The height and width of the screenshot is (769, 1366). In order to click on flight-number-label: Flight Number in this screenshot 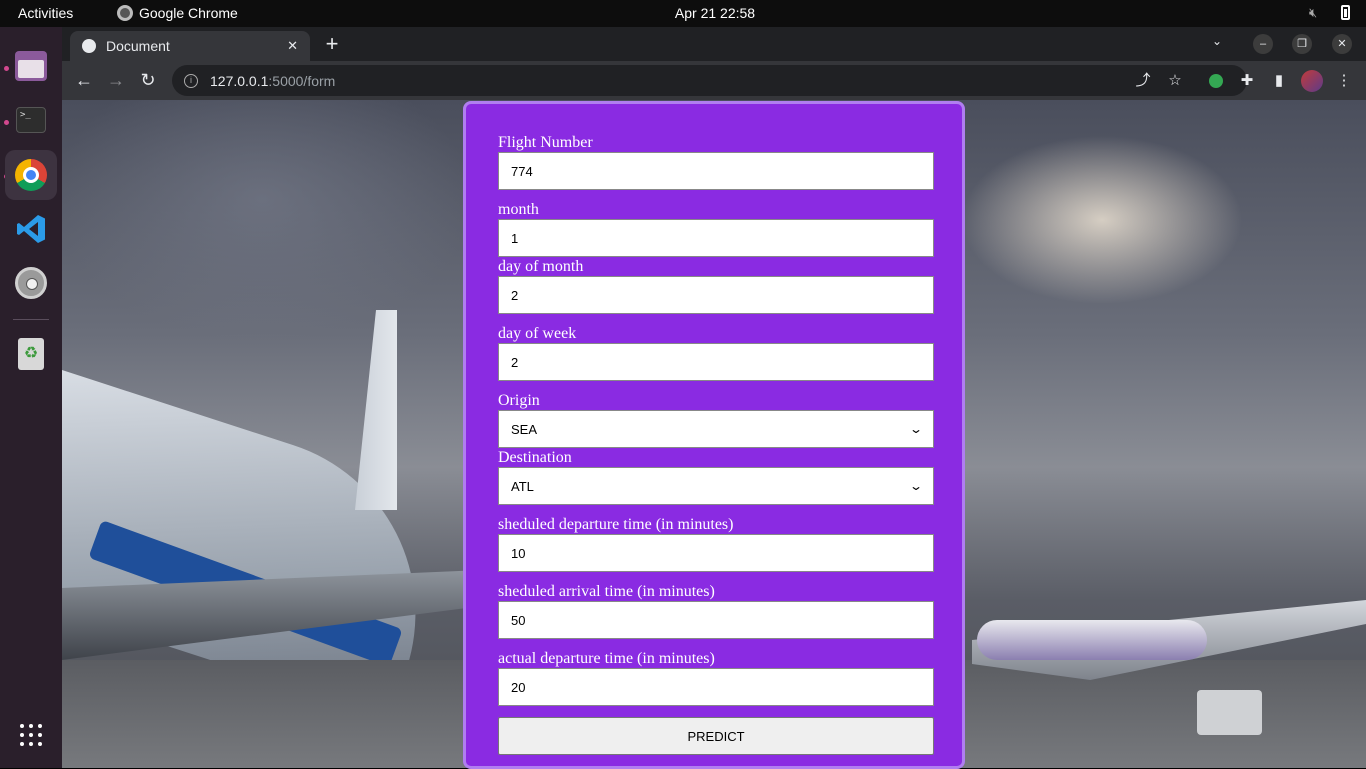, I will do `click(545, 142)`.